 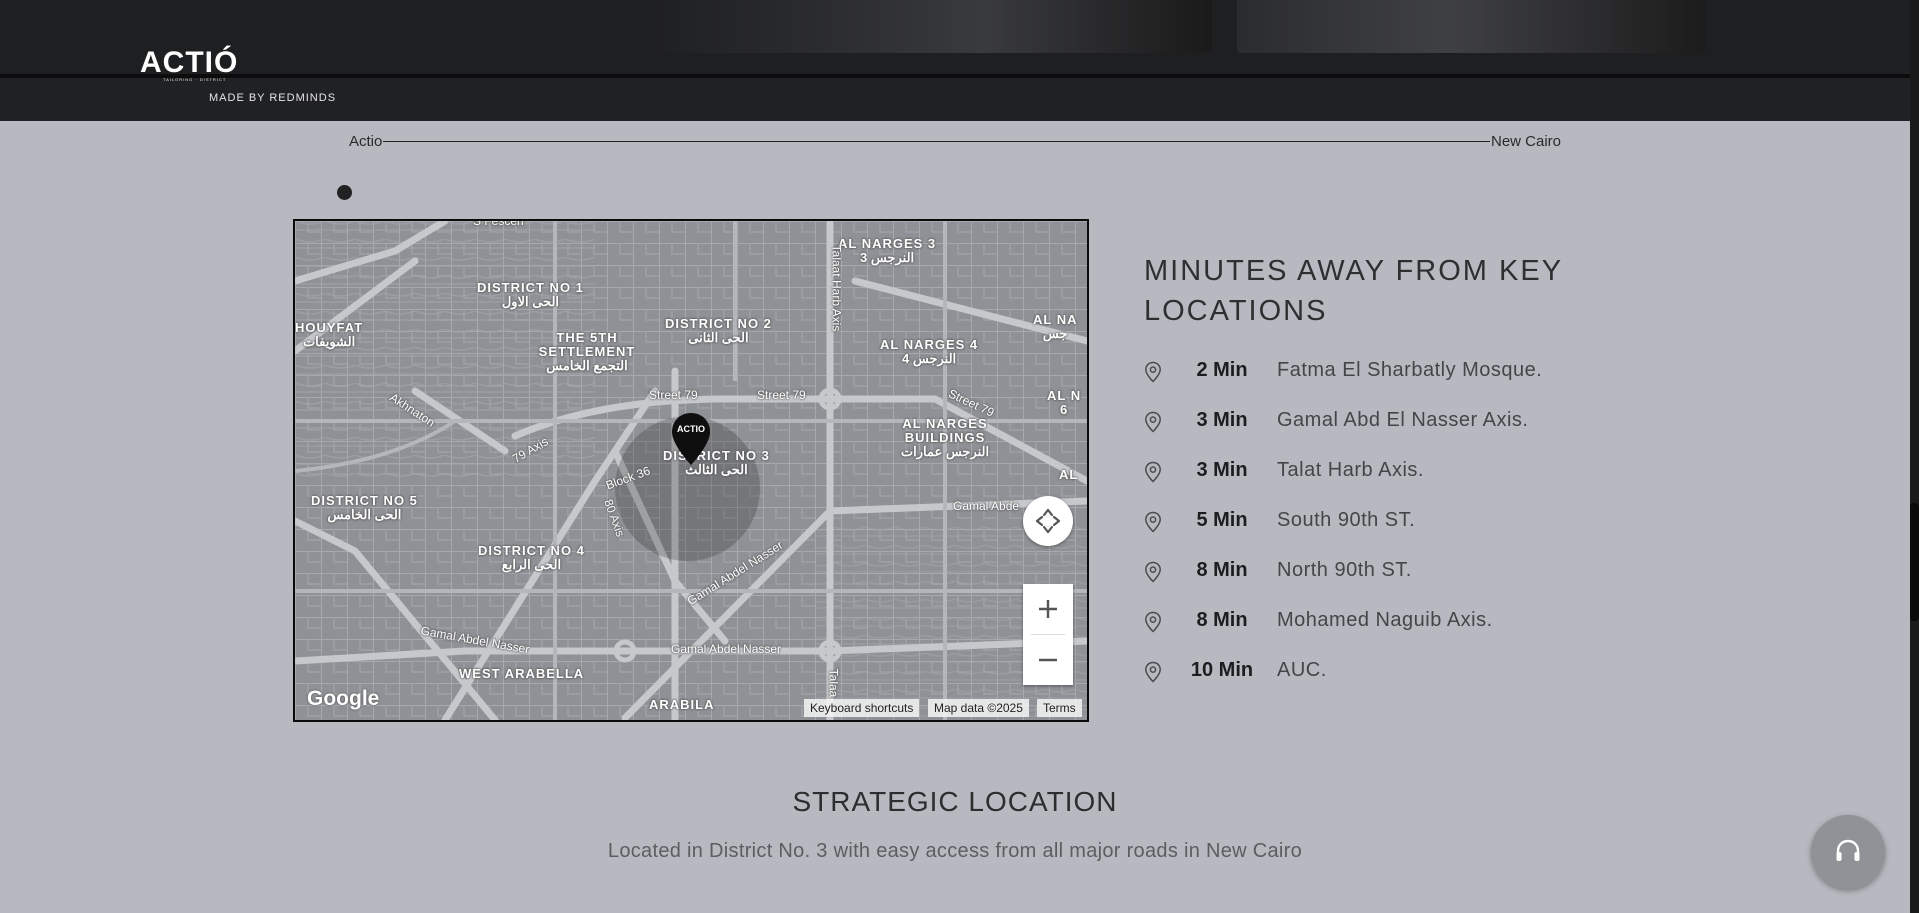 I want to click on location-row: 8 Min Mohamed Naguib Axis., so click(x=1384, y=622).